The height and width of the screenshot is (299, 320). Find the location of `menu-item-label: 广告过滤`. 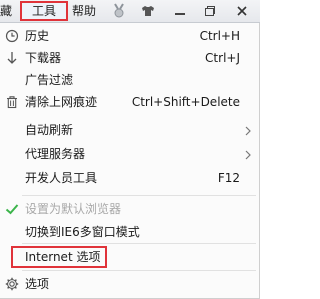

menu-item-label: 广告过滤 is located at coordinates (49, 80).